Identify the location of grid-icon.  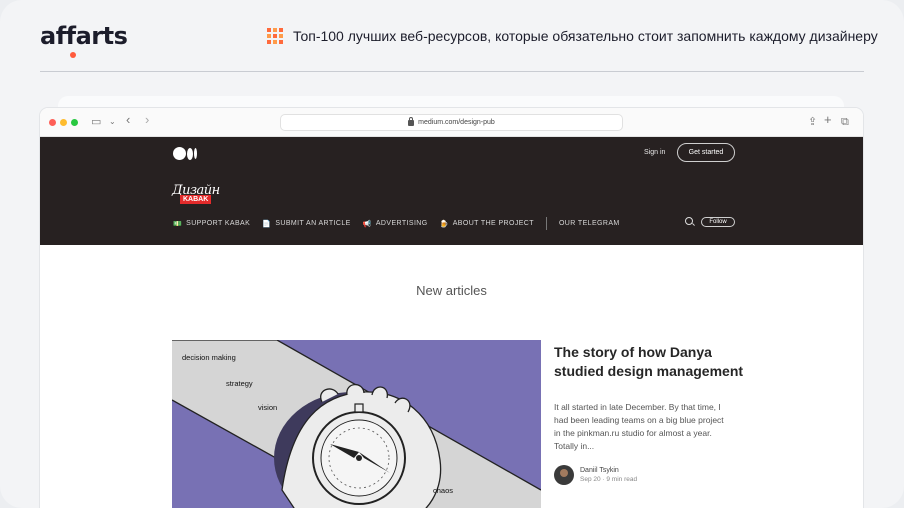
(275, 36).